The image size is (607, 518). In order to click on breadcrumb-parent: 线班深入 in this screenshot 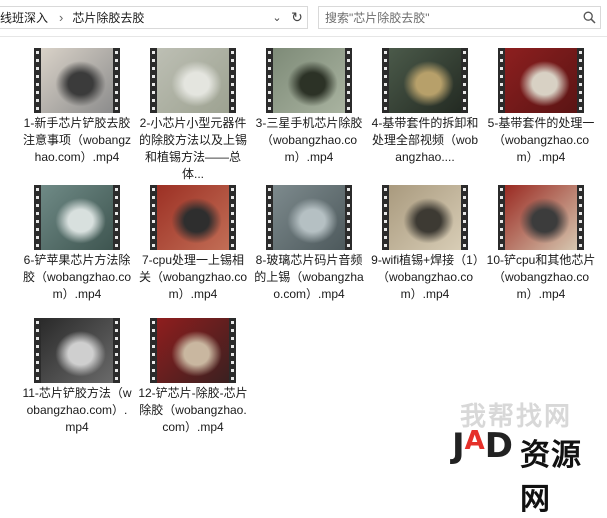, I will do `click(25, 17)`.